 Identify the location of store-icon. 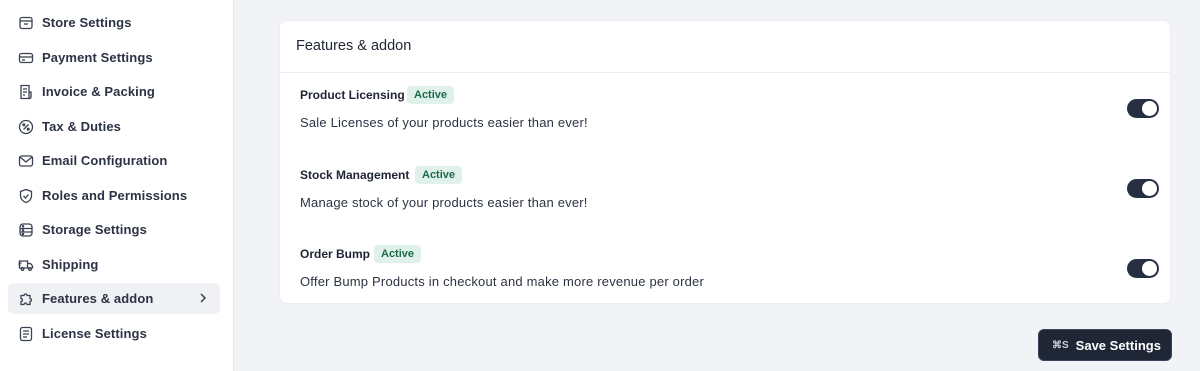
(26, 23).